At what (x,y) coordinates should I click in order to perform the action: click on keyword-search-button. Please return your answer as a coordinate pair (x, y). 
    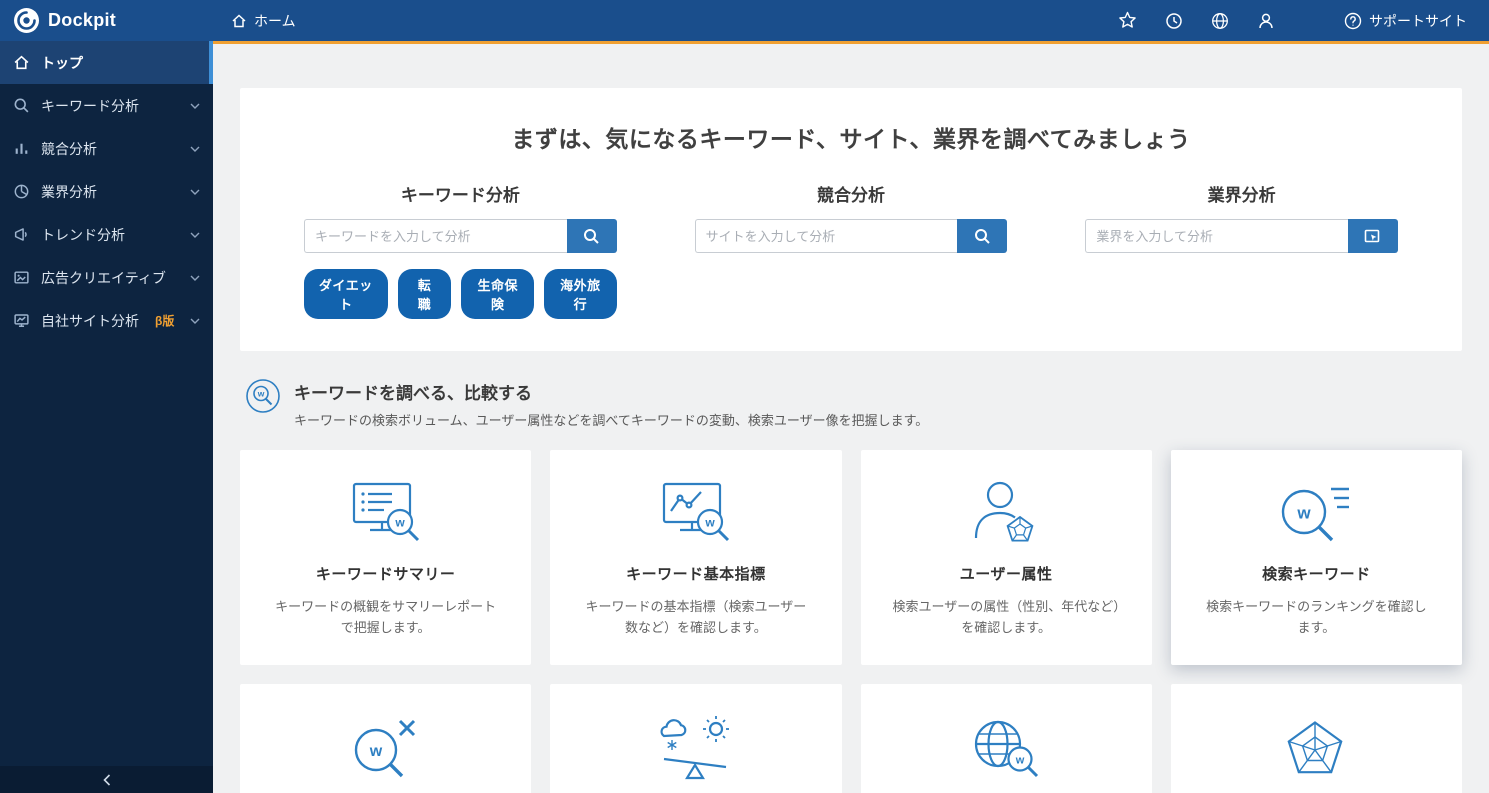
    Looking at the image, I should click on (591, 236).